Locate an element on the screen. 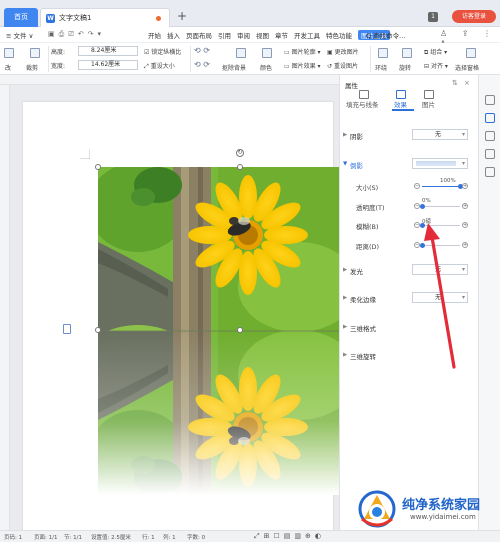  rotate-icon is located at coordinates (407, 53).